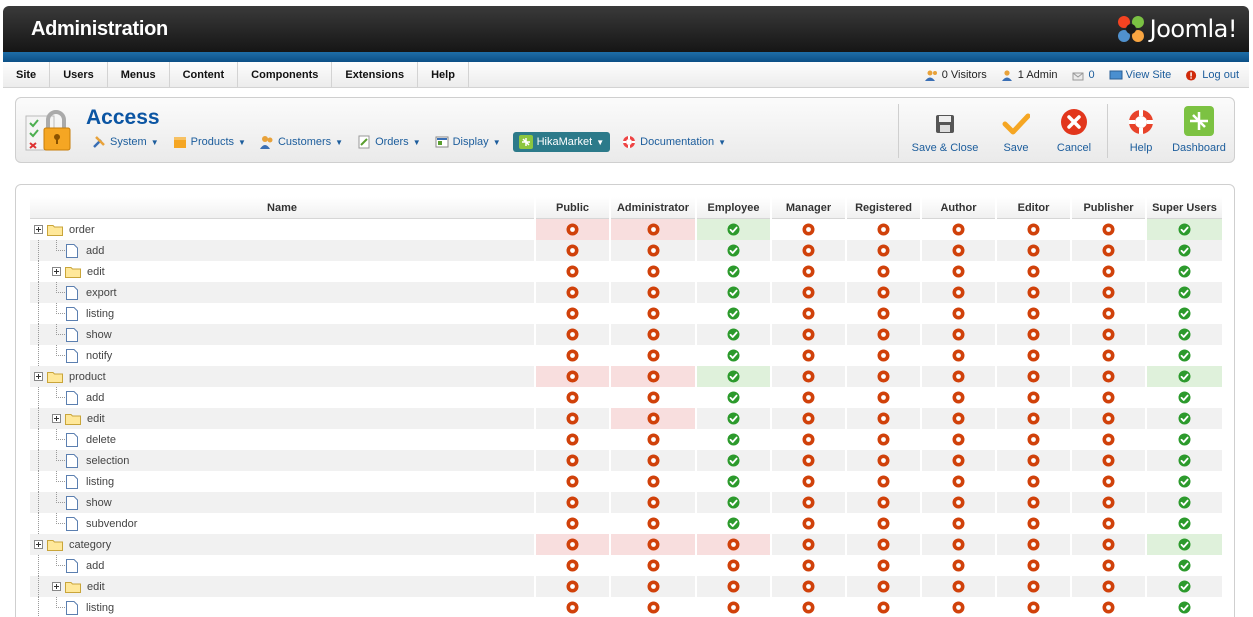 This screenshot has width=1253, height=617. I want to click on row-label: edit, so click(96, 587).